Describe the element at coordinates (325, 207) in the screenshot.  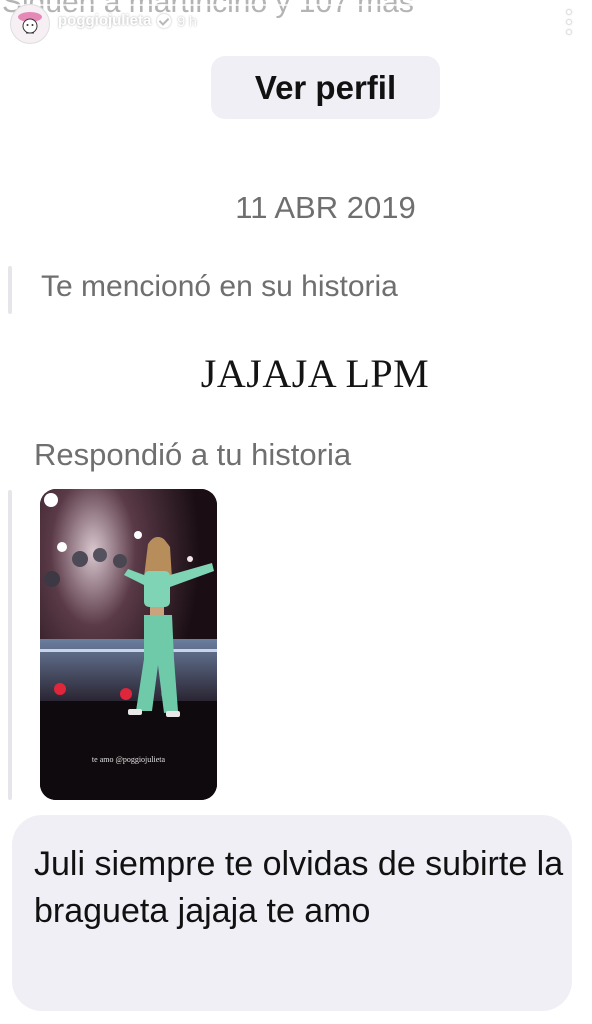
I see `conversation-date: 11 ABR 2019` at that location.